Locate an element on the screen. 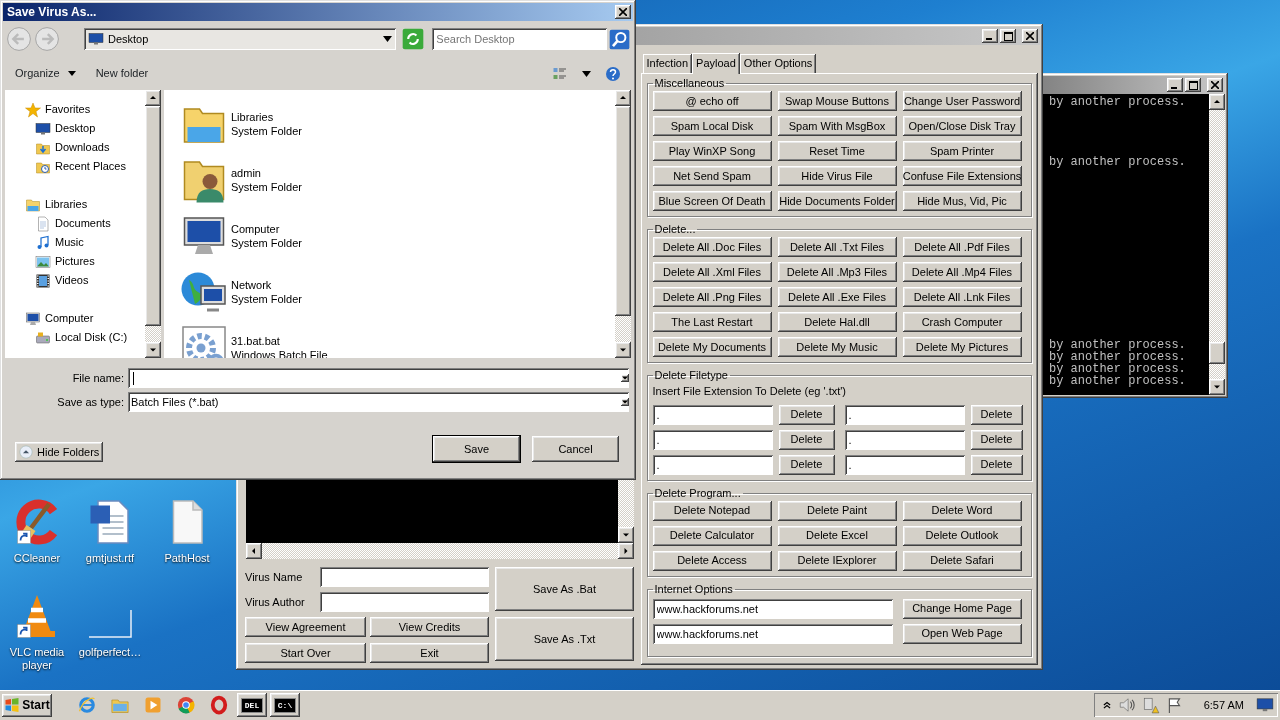  search-field: Search Desktop is located at coordinates (519, 39).